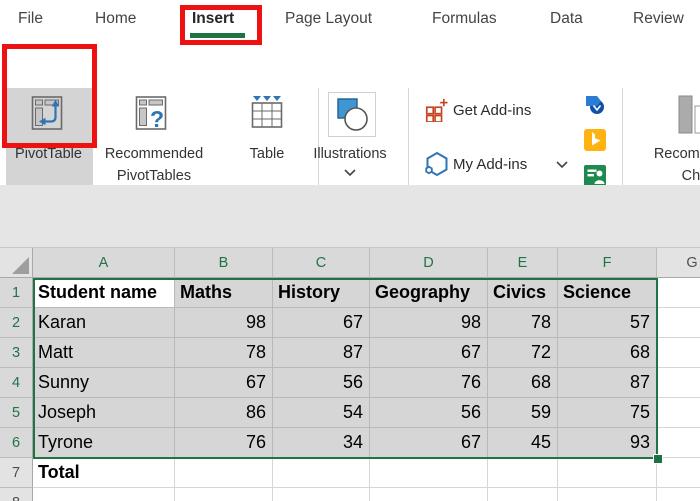 This screenshot has height=501, width=700. What do you see at coordinates (678, 383) in the screenshot?
I see `cell-G4` at bounding box center [678, 383].